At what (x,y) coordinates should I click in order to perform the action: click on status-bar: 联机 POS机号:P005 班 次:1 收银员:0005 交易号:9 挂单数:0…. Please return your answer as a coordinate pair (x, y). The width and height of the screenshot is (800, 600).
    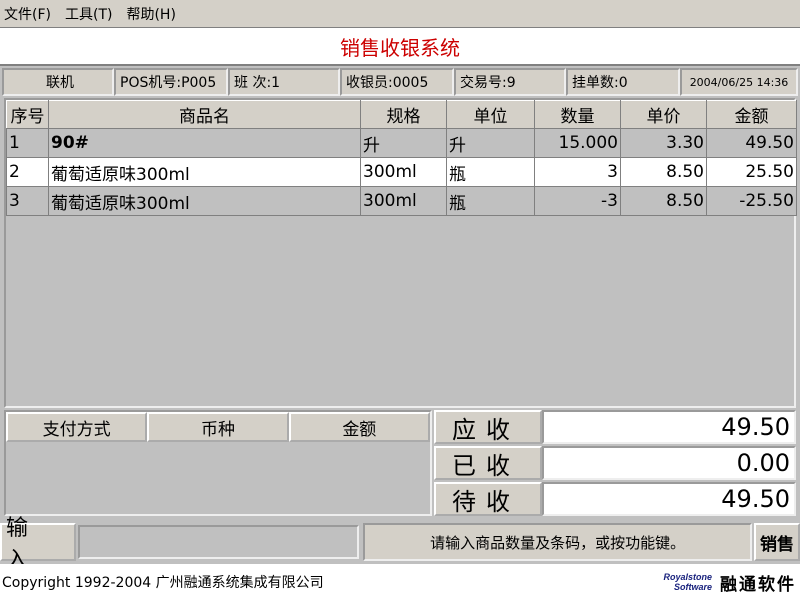
    Looking at the image, I should click on (400, 82).